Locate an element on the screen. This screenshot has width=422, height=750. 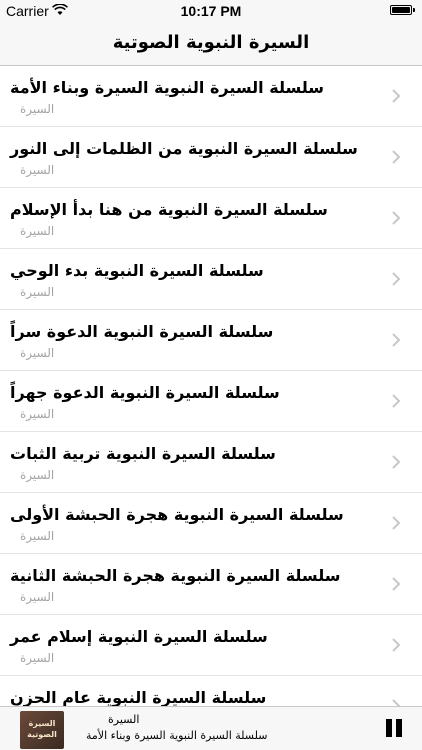
list-item-title: سلسلة السيرة النبوية بدء الوحي is located at coordinates (137, 270).